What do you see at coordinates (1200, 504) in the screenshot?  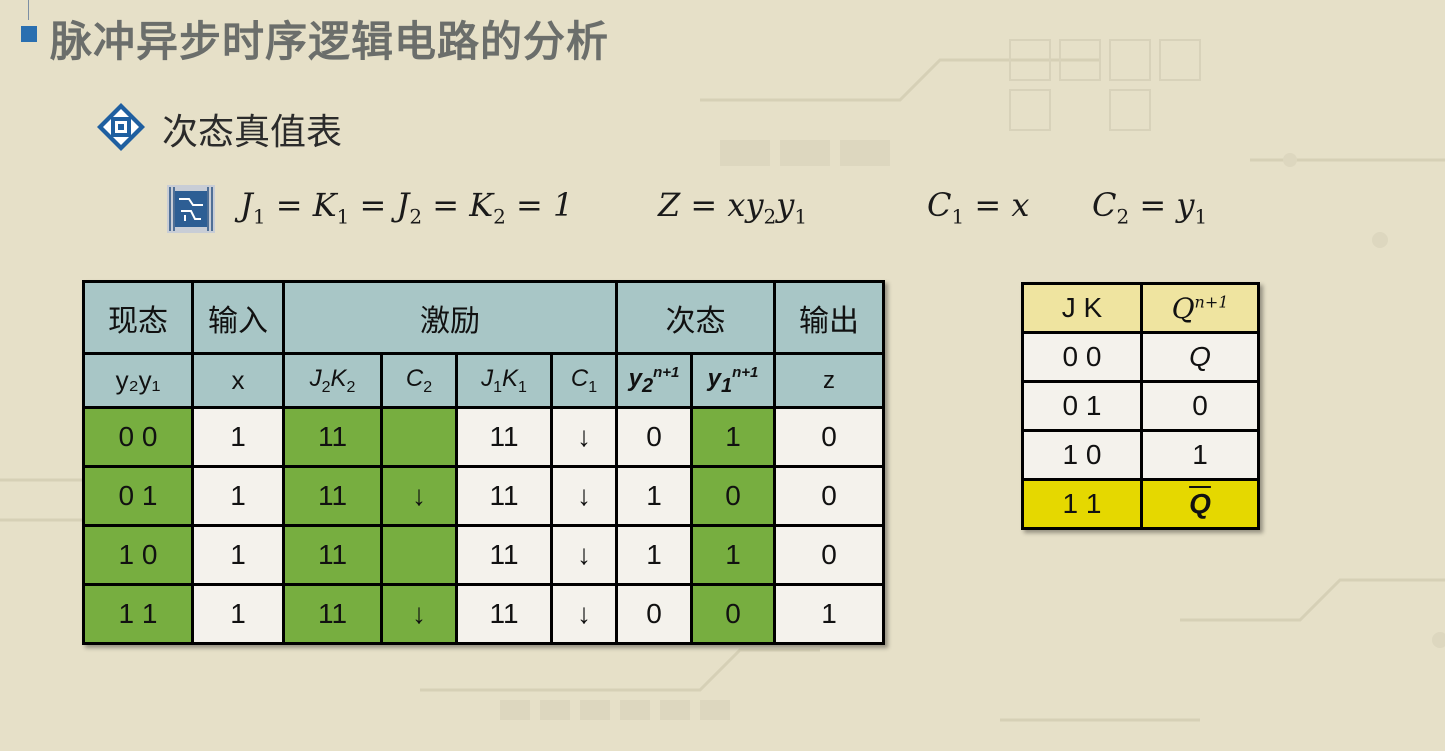 I see `jk-cell-output-qbar: Q` at bounding box center [1200, 504].